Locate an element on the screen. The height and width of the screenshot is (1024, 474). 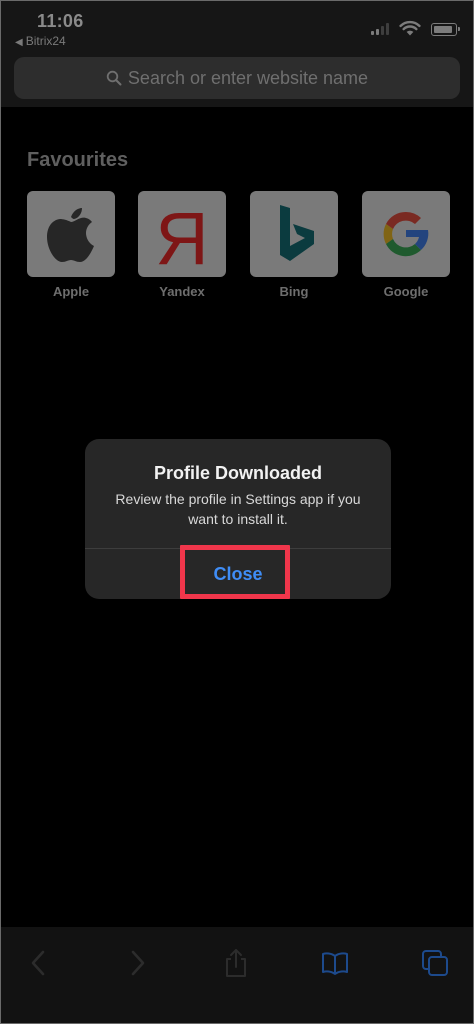
address-bar-placeholder: Search or enter website name is located at coordinates (248, 77).